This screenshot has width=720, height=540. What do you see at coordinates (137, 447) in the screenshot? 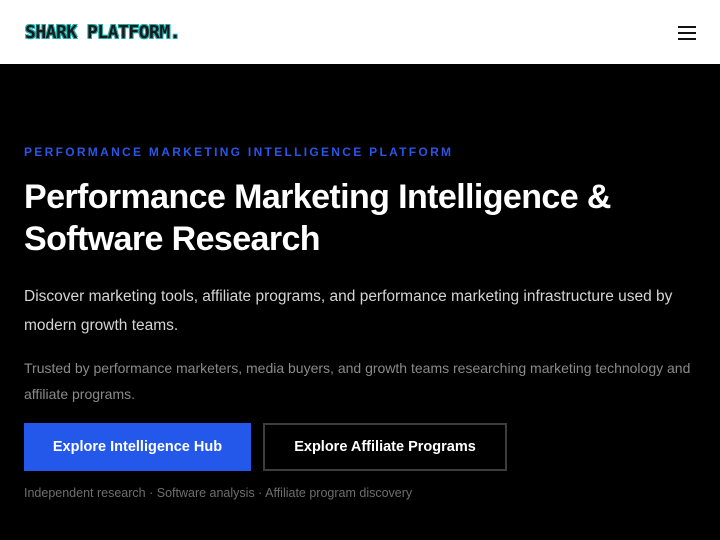
I see `explore-intelligence-hub-button: Explore Intelligence Hub` at bounding box center [137, 447].